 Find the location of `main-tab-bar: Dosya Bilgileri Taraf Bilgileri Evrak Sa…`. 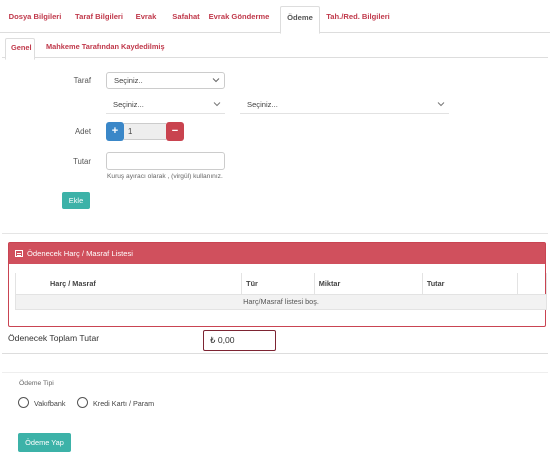

main-tab-bar: Dosya Bilgileri Taraf Bilgileri Evrak Sa… is located at coordinates (275, 17).